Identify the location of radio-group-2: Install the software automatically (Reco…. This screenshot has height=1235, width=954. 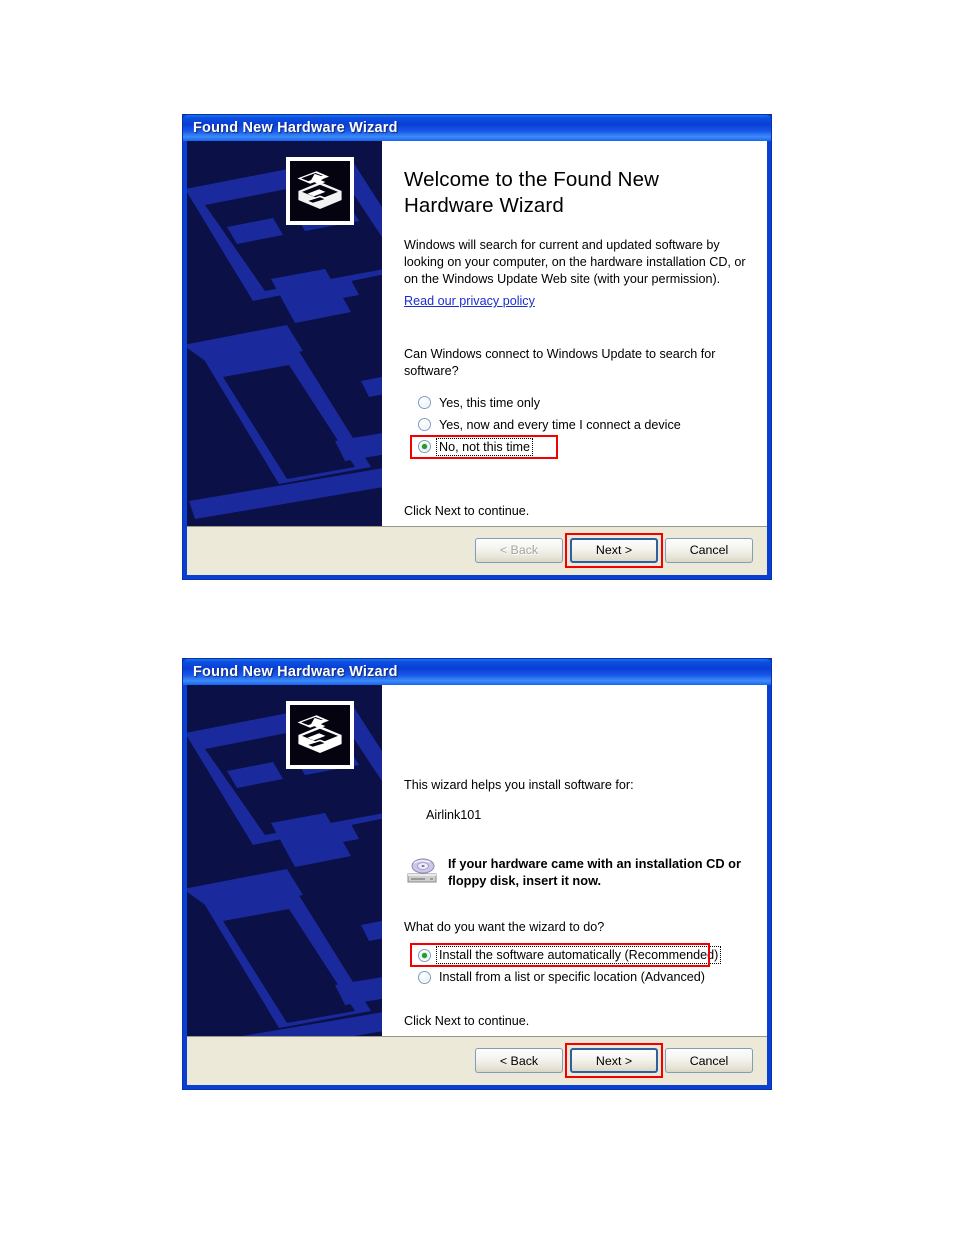
(579, 965).